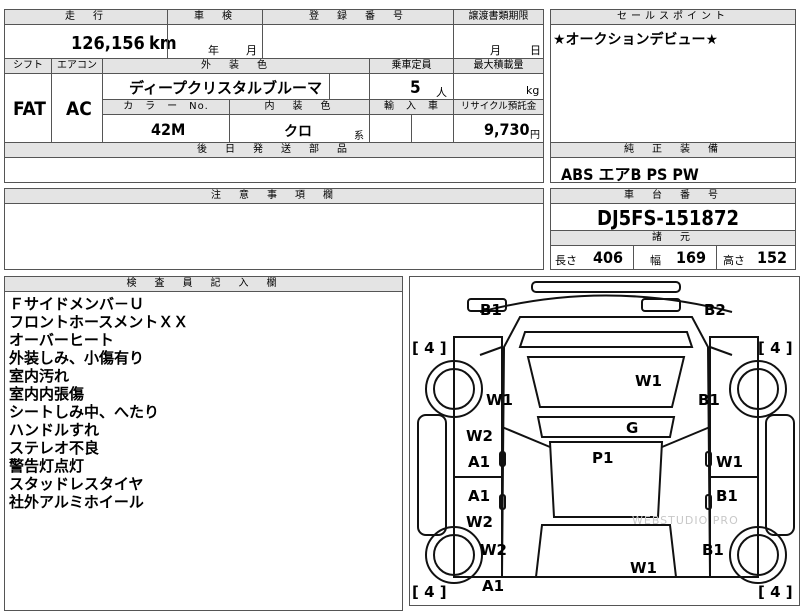 The height and width of the screenshot is (611, 800). I want to click on inspector-note: シートしみ中、へたり, so click(84, 412).